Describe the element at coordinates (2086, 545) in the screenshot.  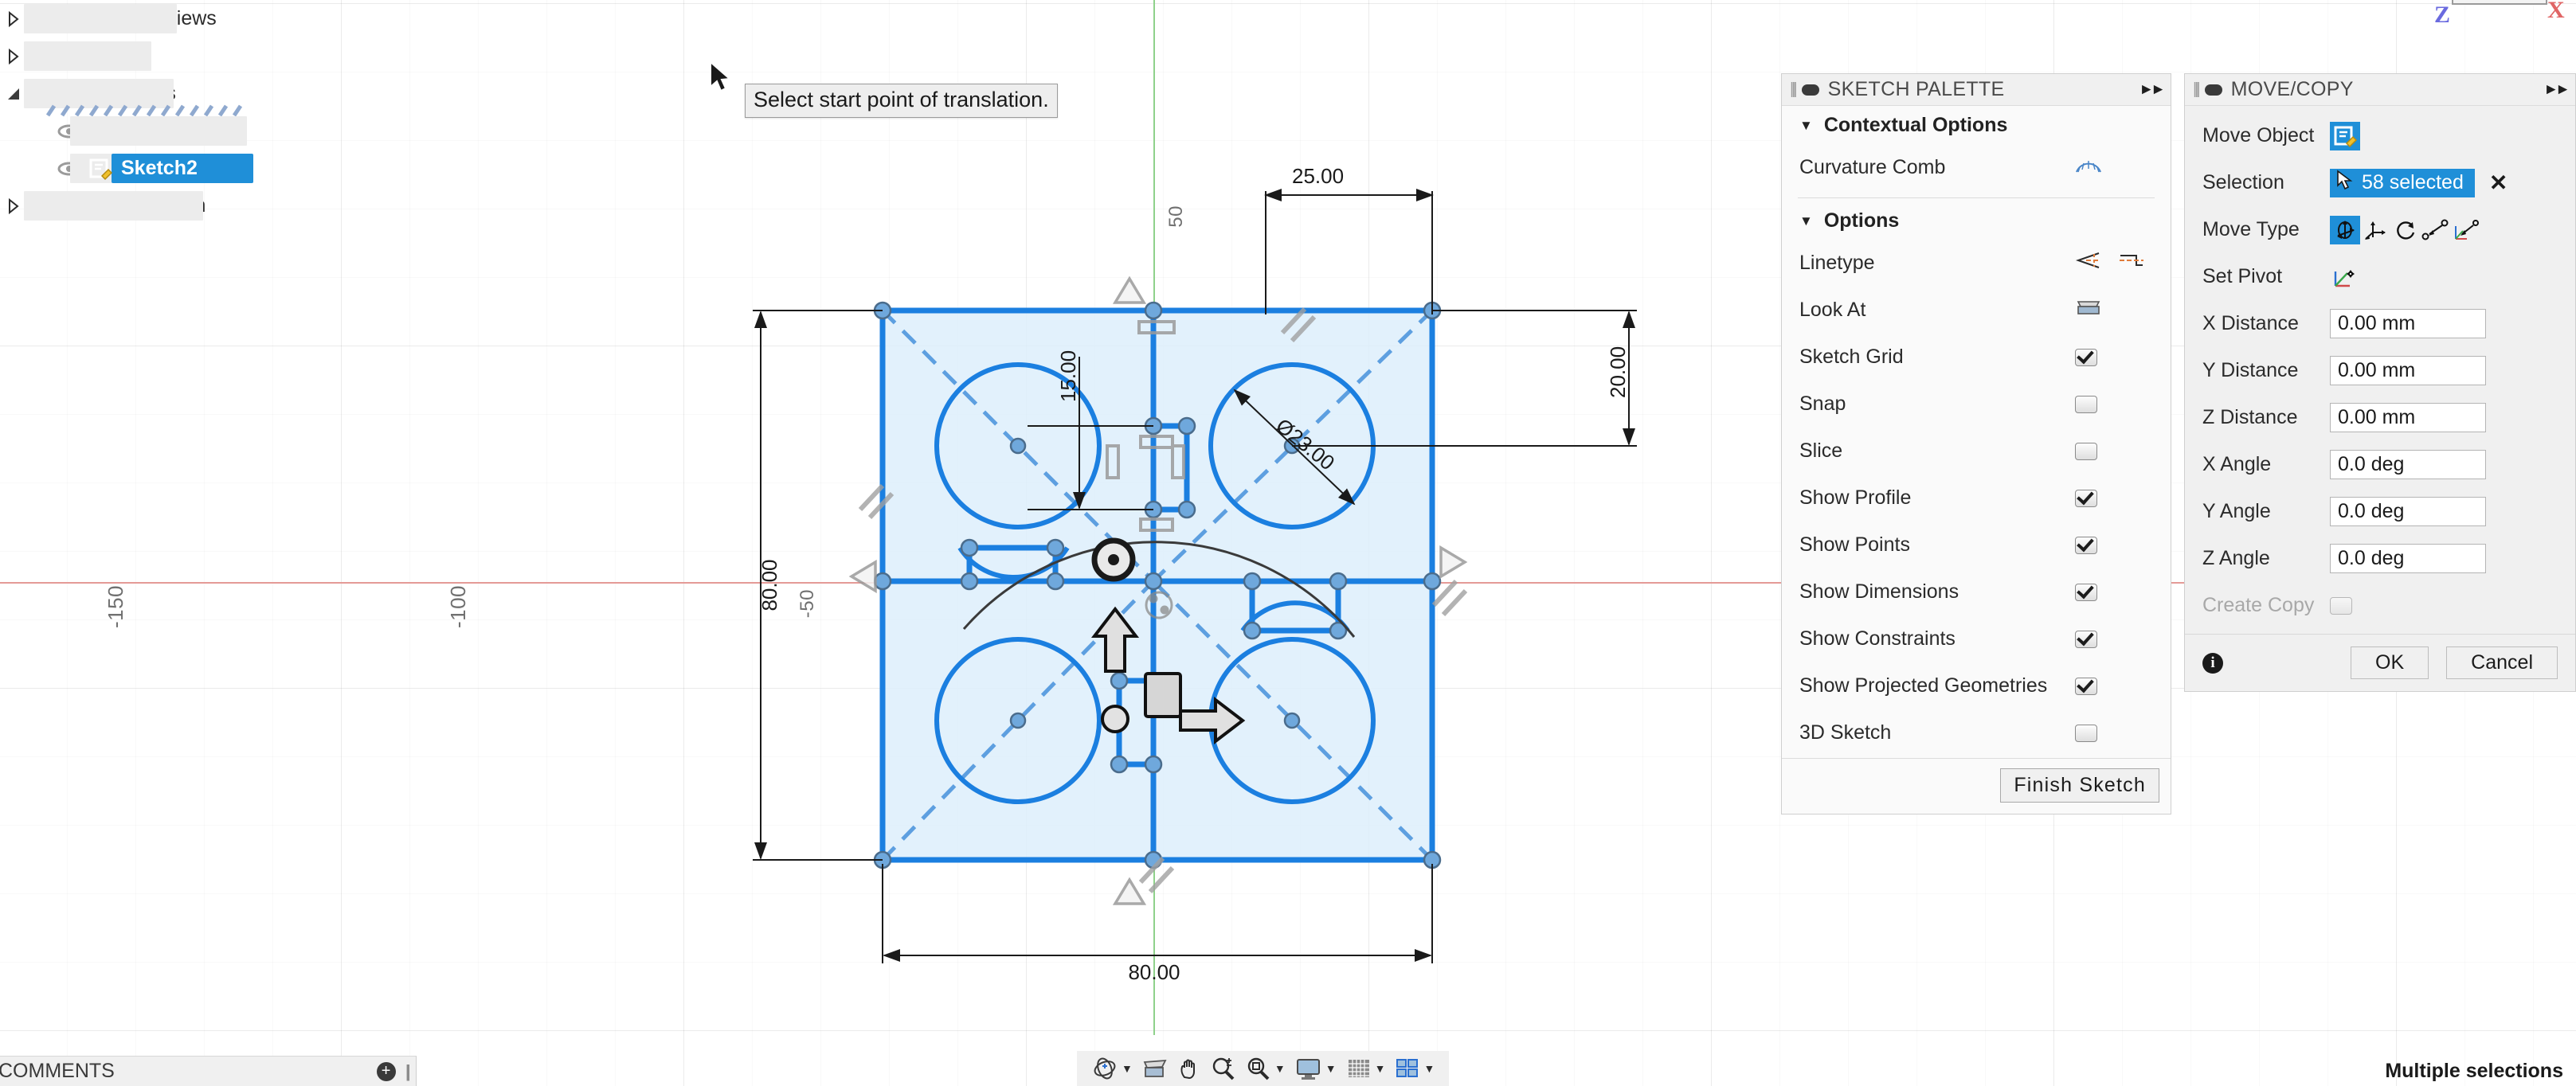
I see `show-points-checkbox` at that location.